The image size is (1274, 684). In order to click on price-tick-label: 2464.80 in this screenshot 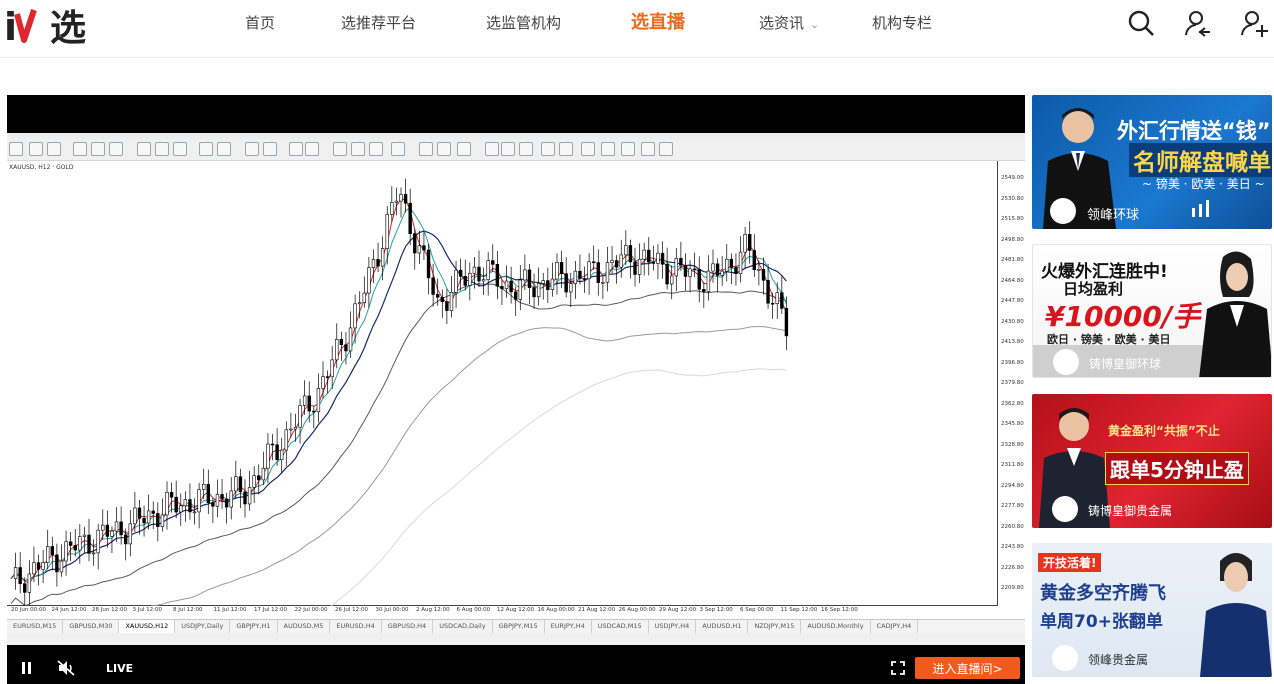, I will do `click(1012, 280)`.